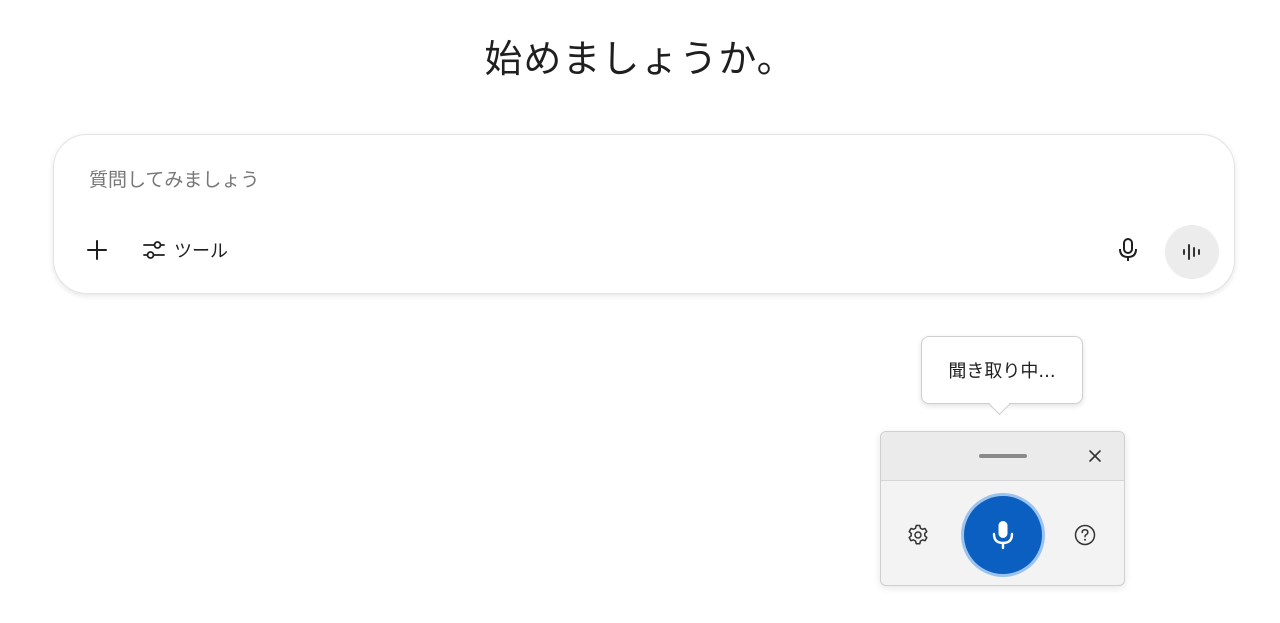 The height and width of the screenshot is (623, 1280). I want to click on audio-waveform-icon, so click(1191, 252).